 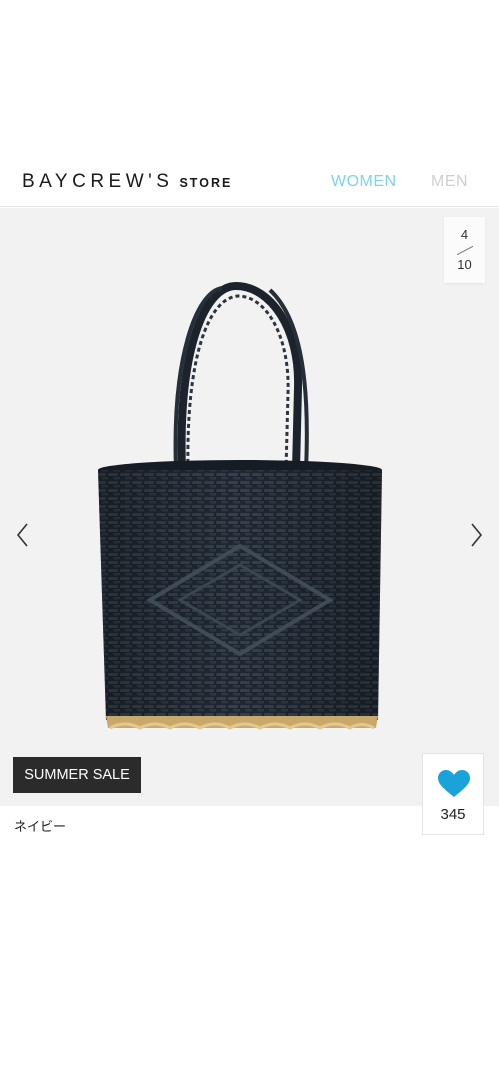 I want to click on chevron-left-icon, so click(x=22, y=535).